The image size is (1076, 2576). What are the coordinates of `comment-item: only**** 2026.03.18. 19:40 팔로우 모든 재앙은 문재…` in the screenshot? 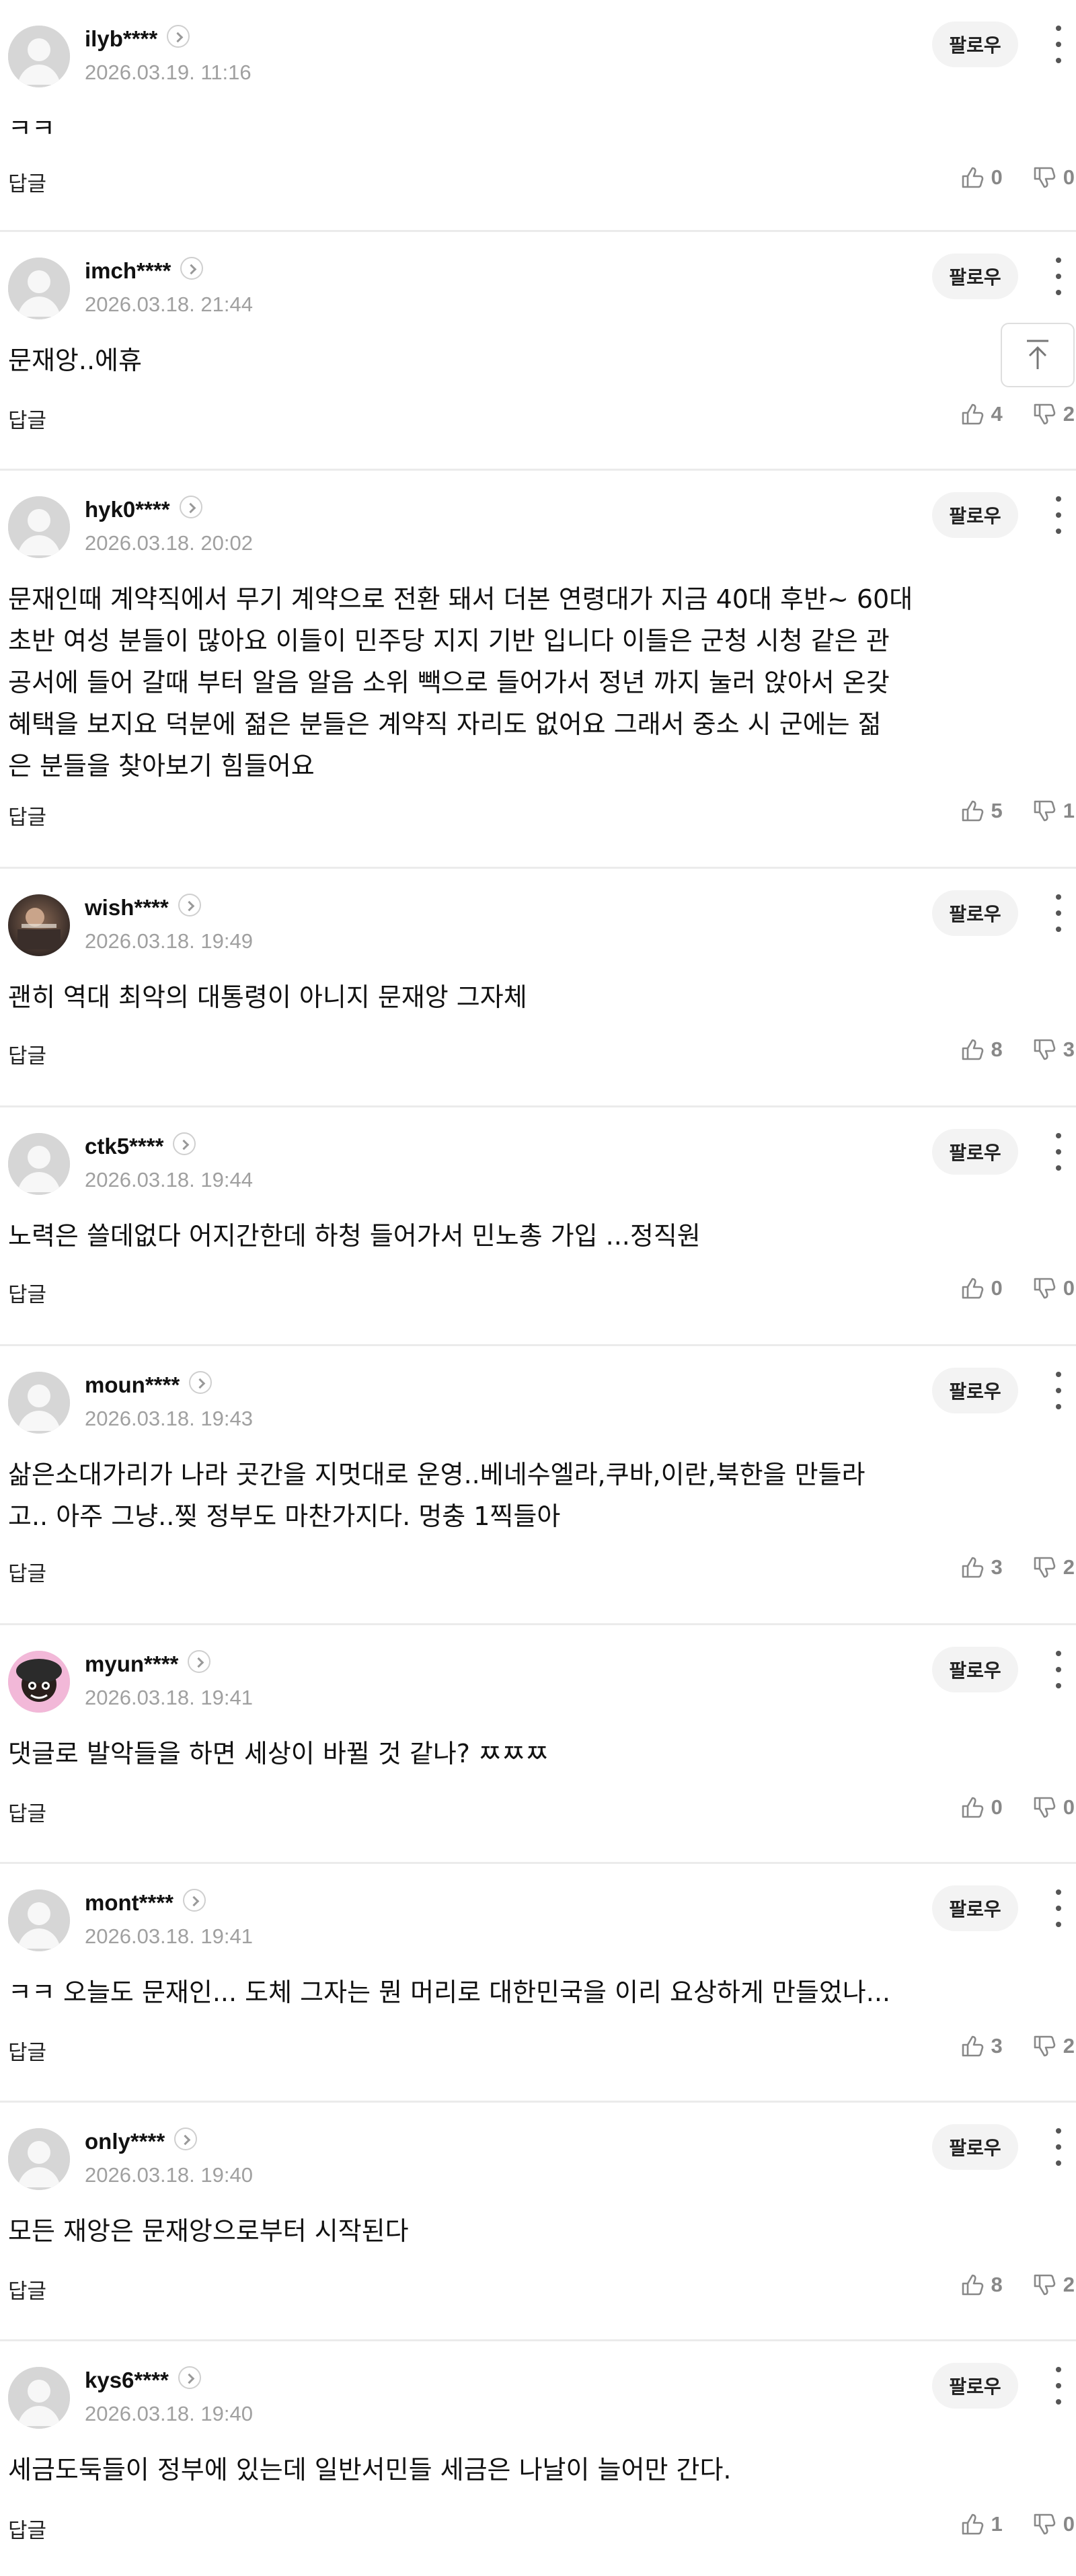 It's located at (538, 2222).